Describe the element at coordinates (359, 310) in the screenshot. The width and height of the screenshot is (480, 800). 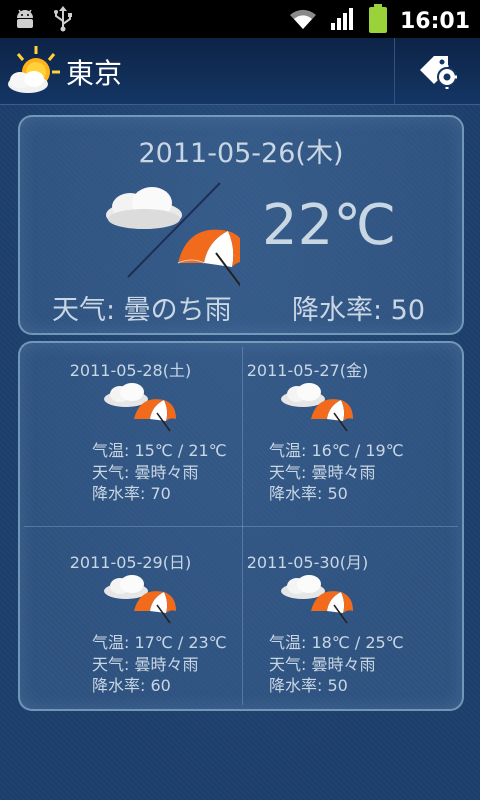
I see `today-precipitation: 降水率: 50` at that location.